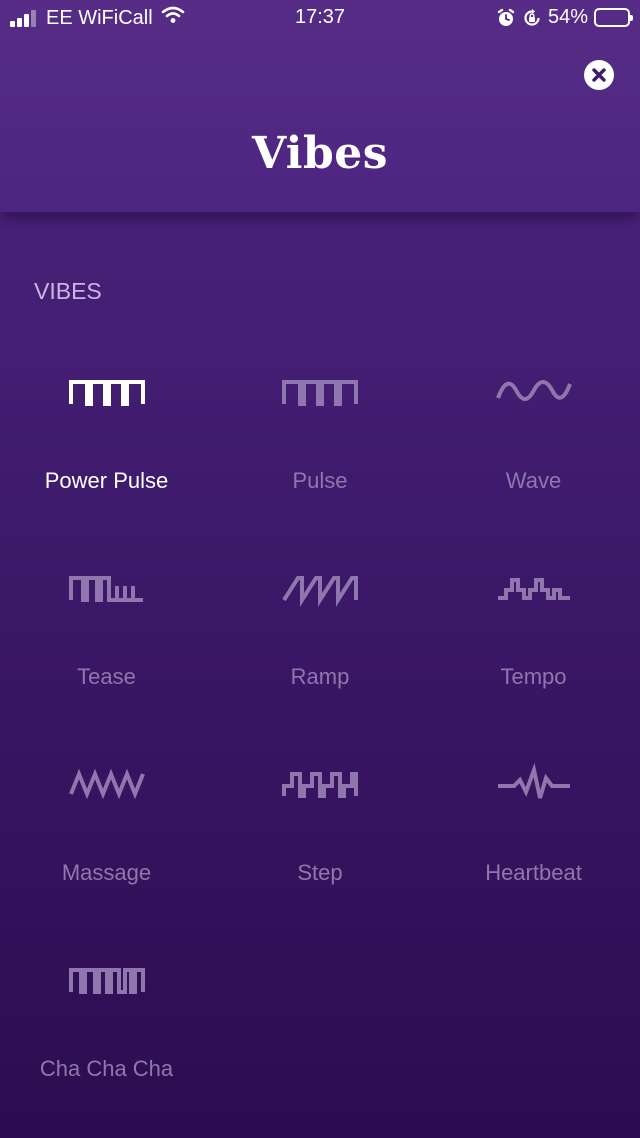  Describe the element at coordinates (106, 1026) in the screenshot. I see `vibe-option-cha-cha-cha: Cha Cha Cha` at that location.